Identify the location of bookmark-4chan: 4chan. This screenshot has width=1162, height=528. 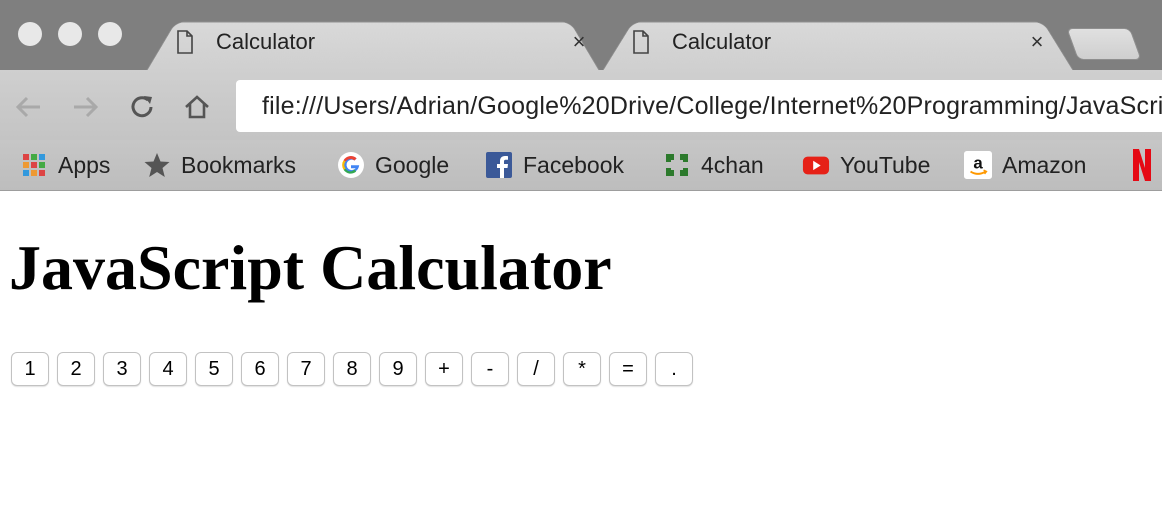
(713, 165).